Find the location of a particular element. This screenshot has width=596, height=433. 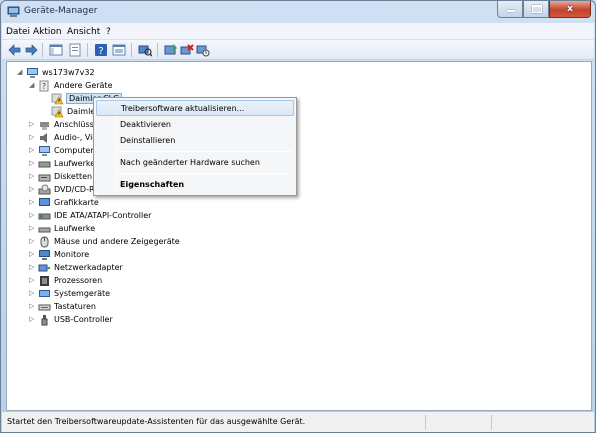

device-manager-icon is located at coordinates (13, 11).